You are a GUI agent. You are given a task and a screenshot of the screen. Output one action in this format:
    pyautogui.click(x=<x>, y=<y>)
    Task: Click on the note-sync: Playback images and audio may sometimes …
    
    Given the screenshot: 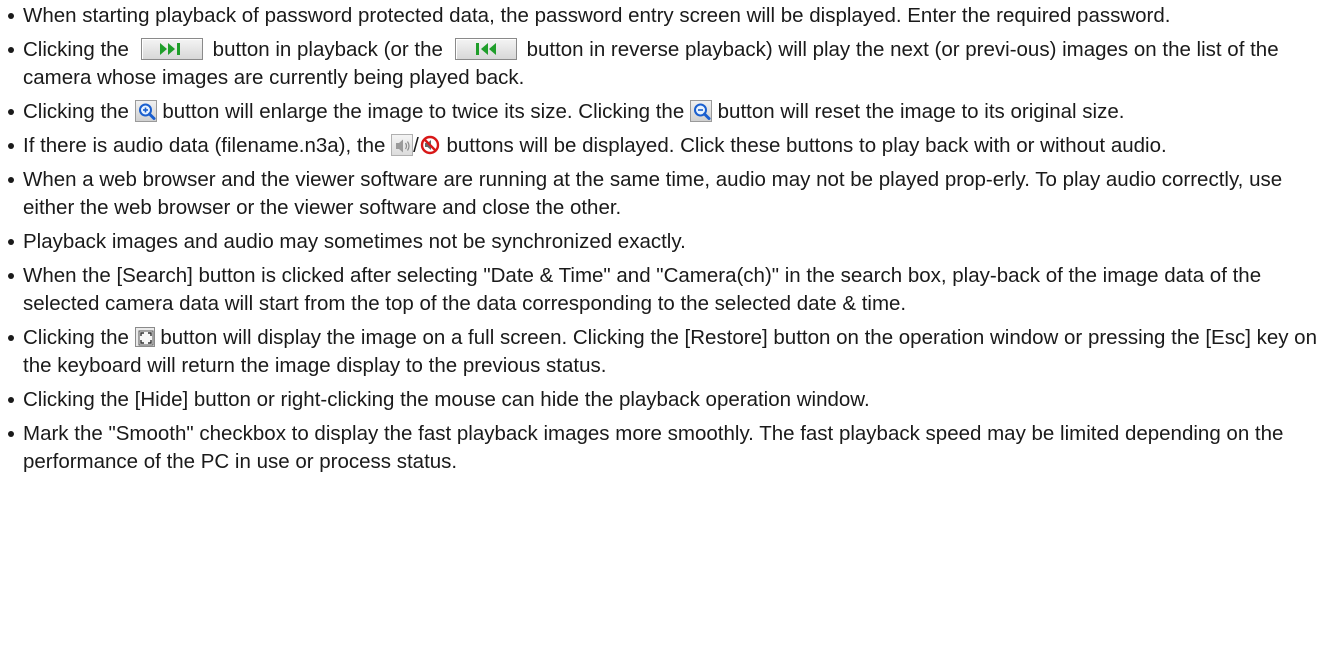 What is the action you would take?
    pyautogui.click(x=663, y=242)
    